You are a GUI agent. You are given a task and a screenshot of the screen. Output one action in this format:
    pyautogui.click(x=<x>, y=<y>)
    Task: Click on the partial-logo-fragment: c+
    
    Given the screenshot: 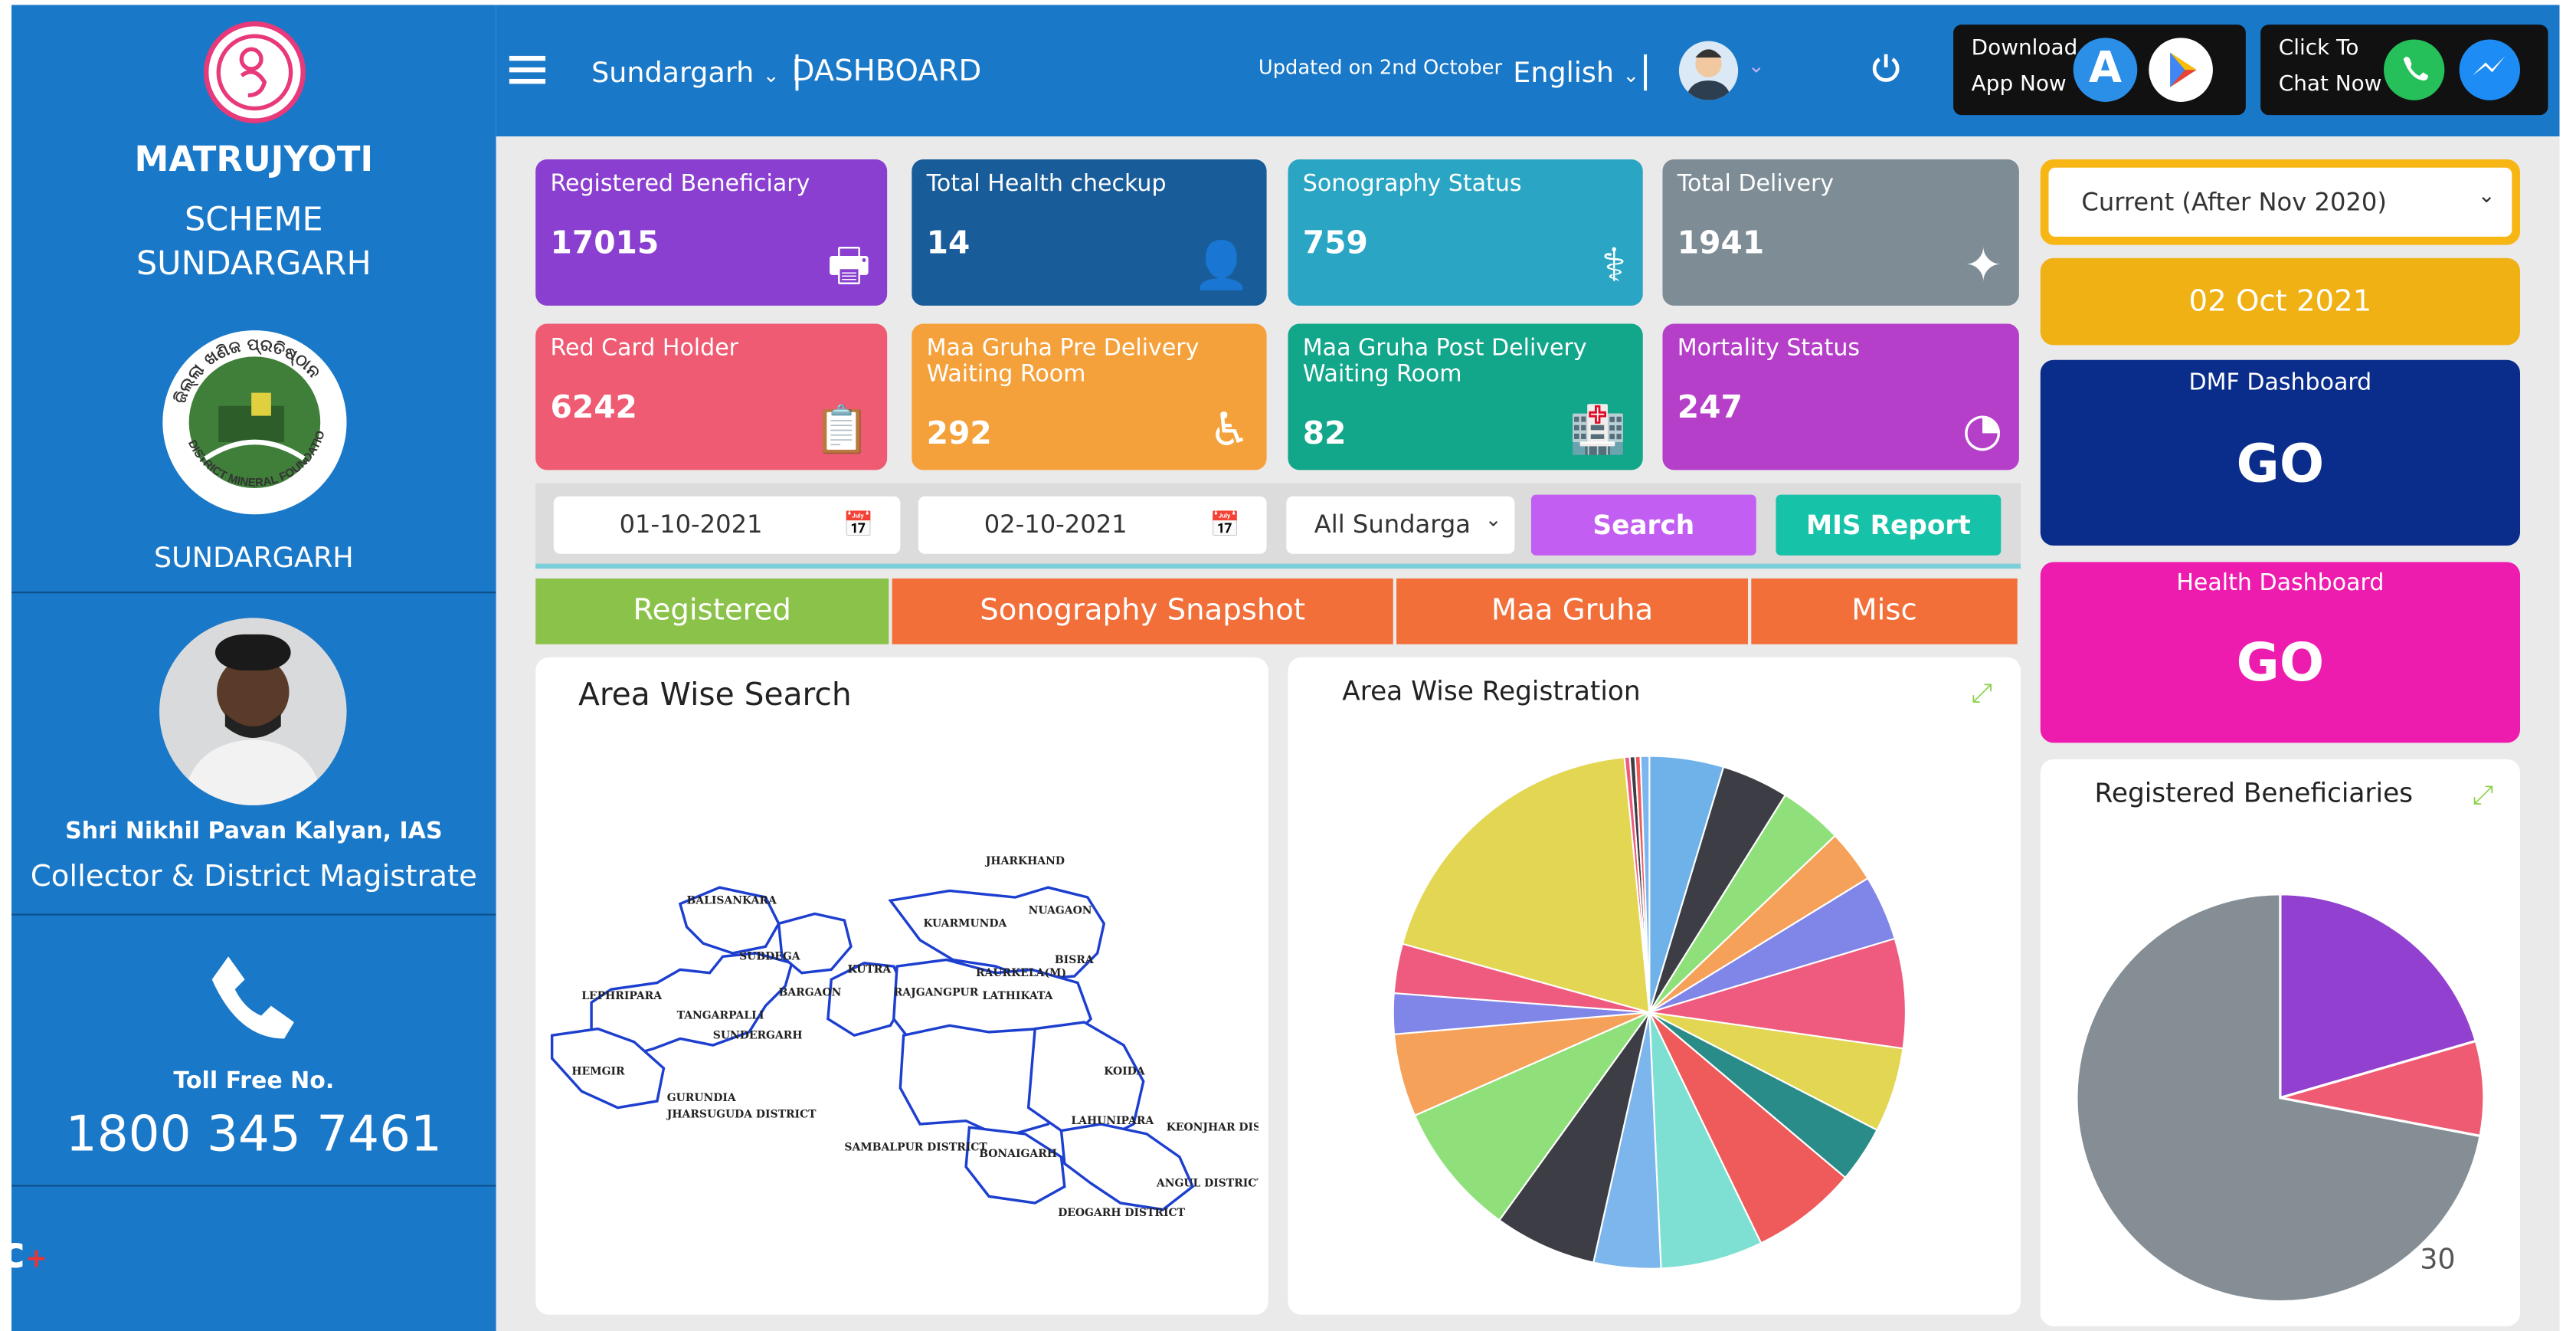 What is the action you would take?
    pyautogui.click(x=23, y=1254)
    